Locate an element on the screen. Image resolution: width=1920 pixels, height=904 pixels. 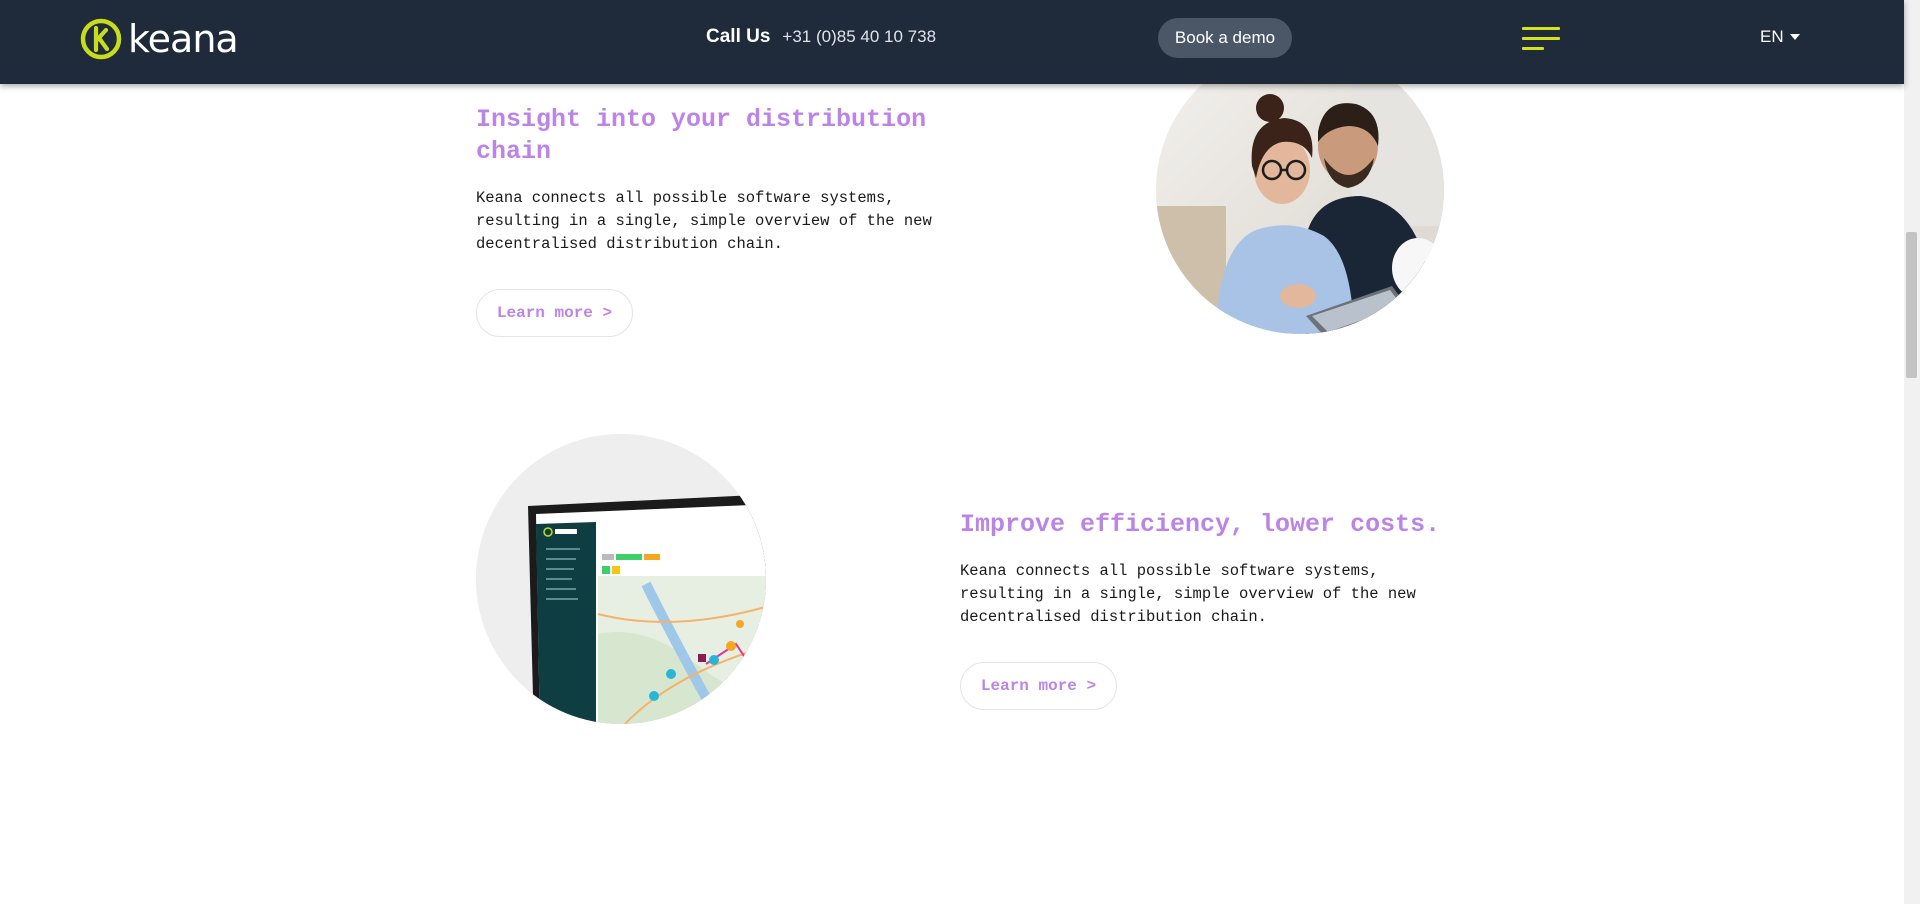
dashboard-map-illustration is located at coordinates (621, 579).